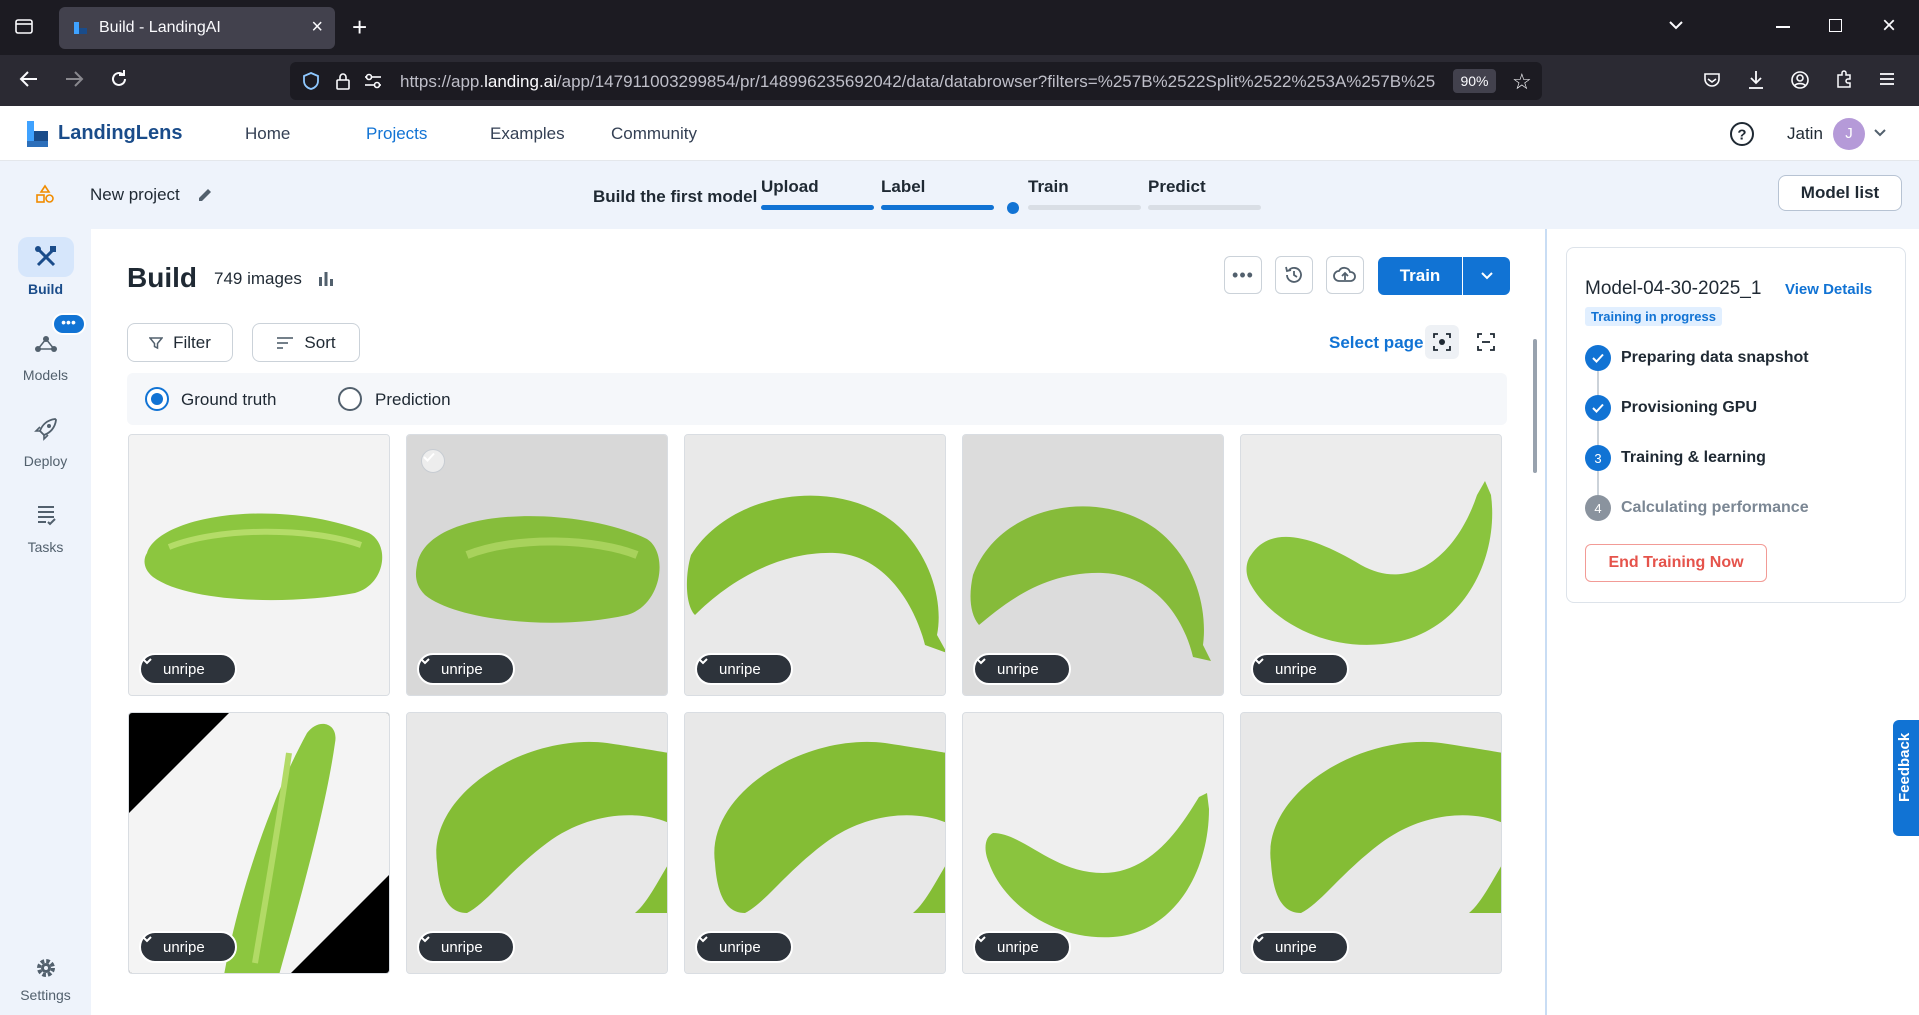 This screenshot has width=1919, height=1015. I want to click on end-training-button: End Training Now, so click(1676, 563).